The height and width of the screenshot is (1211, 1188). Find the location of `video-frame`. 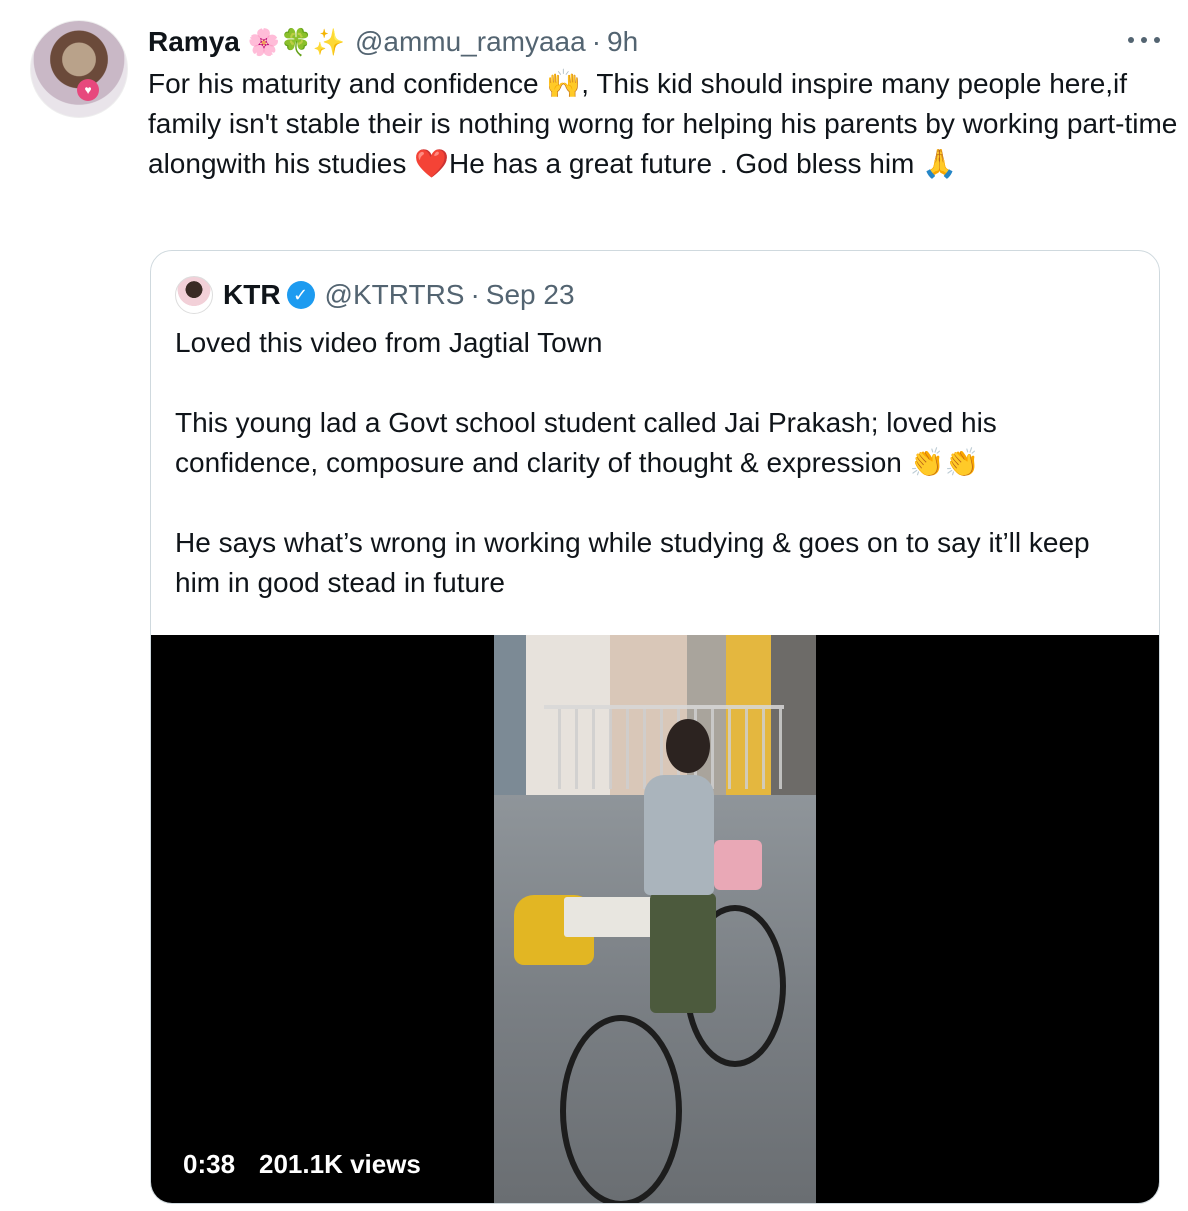

video-frame is located at coordinates (655, 919).